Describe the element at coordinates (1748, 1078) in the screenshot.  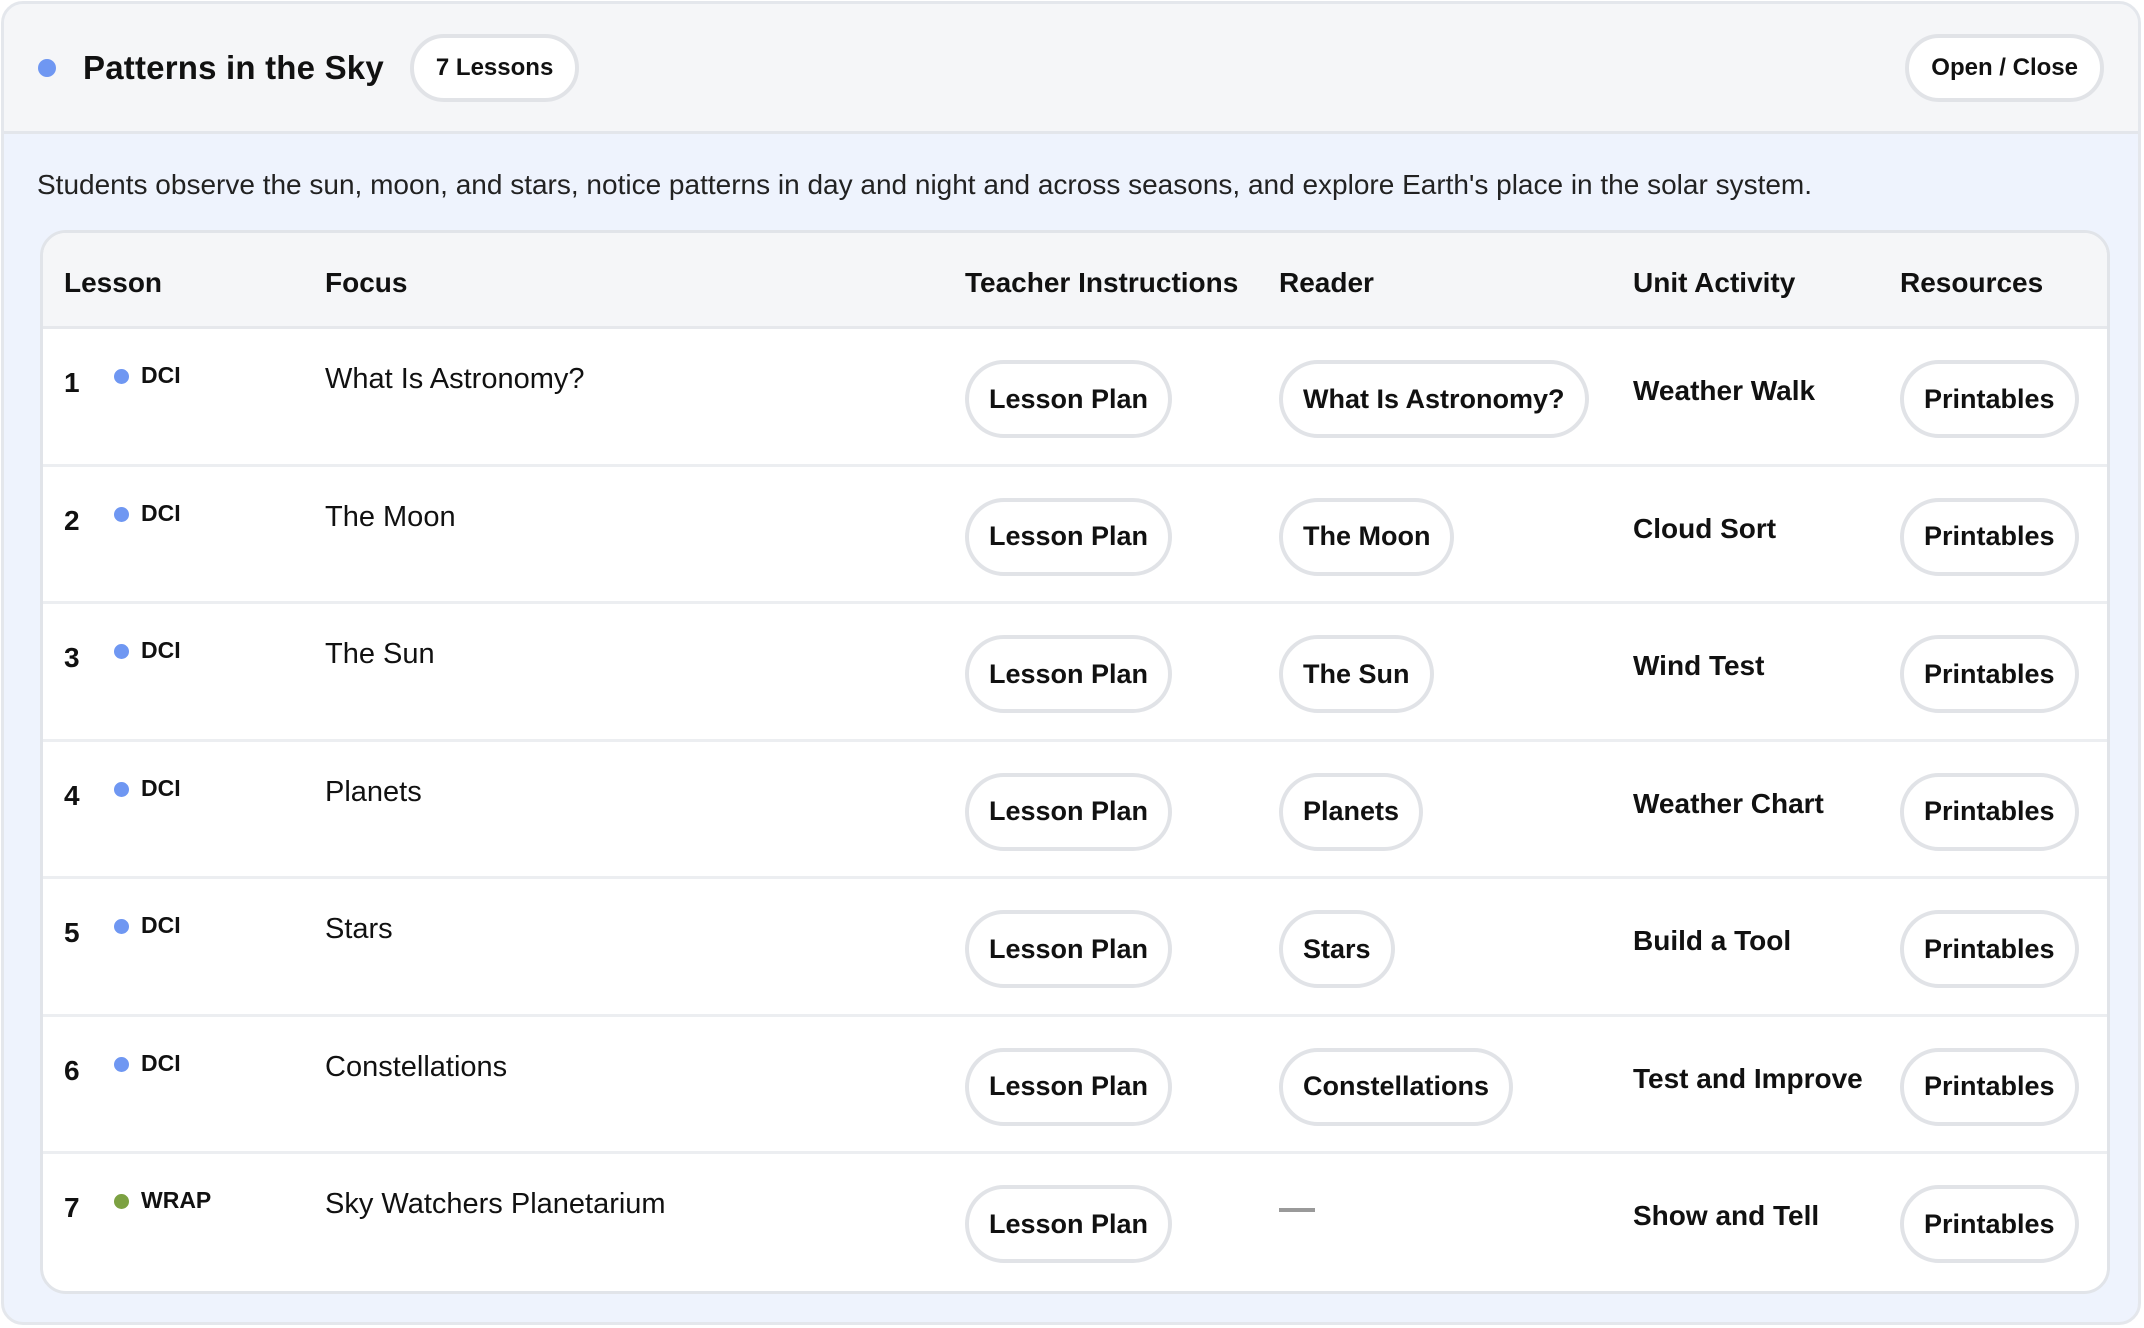
I see `unit-activity: Test and Improve` at that location.